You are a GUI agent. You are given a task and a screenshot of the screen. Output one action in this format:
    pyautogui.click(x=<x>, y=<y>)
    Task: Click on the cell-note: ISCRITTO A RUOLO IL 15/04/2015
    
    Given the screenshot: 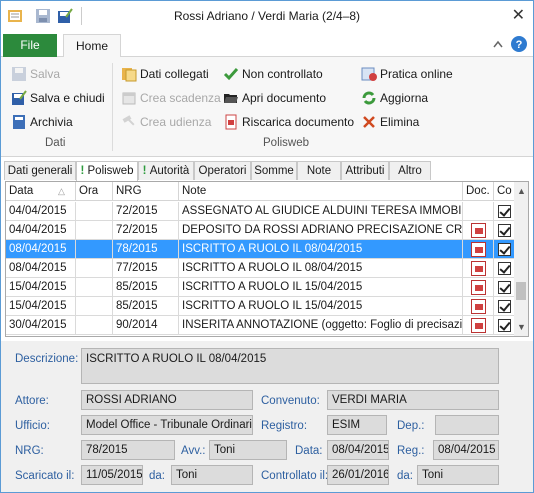 What is the action you would take?
    pyautogui.click(x=321, y=287)
    